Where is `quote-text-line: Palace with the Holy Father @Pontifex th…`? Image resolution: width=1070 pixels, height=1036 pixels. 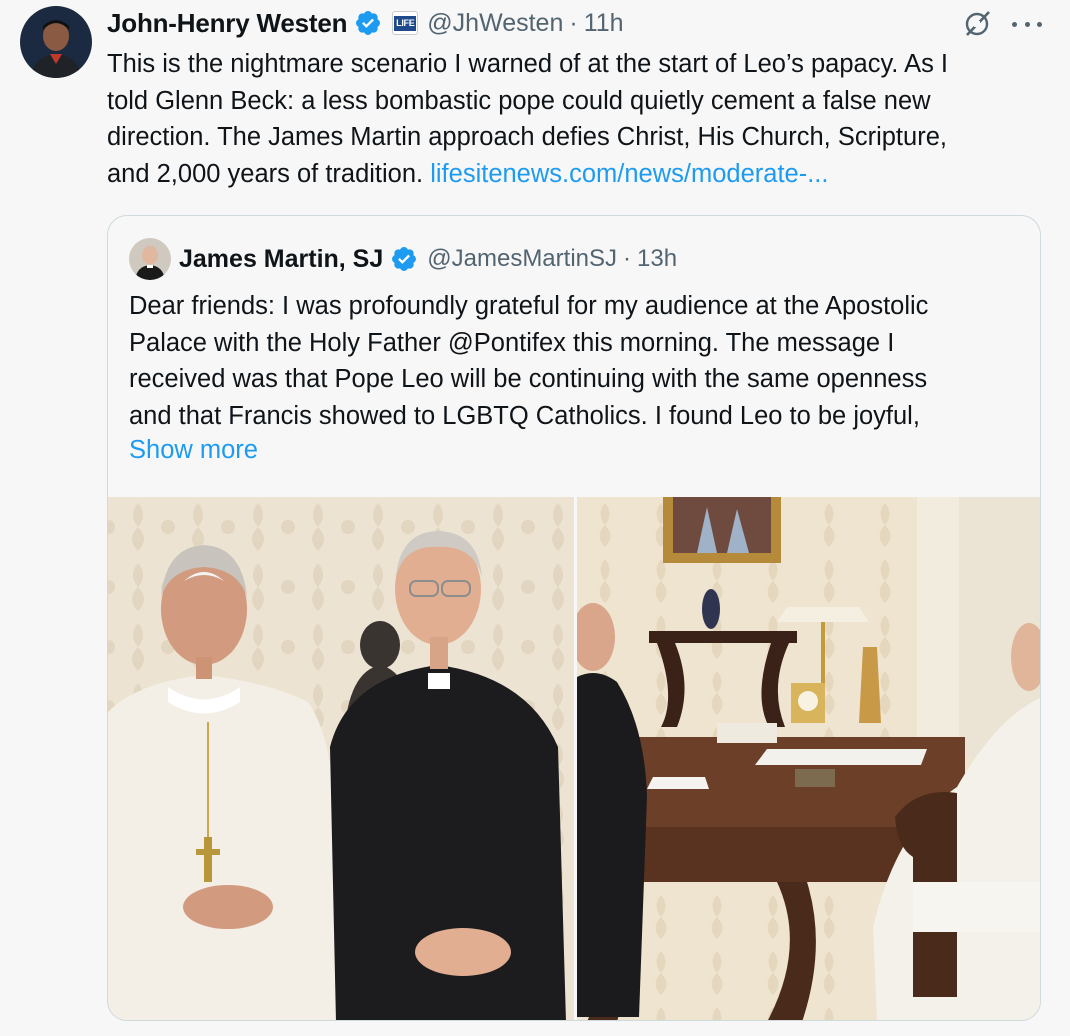 quote-text-line: Palace with the Holy Father @Pontifex th… is located at coordinates (512, 342).